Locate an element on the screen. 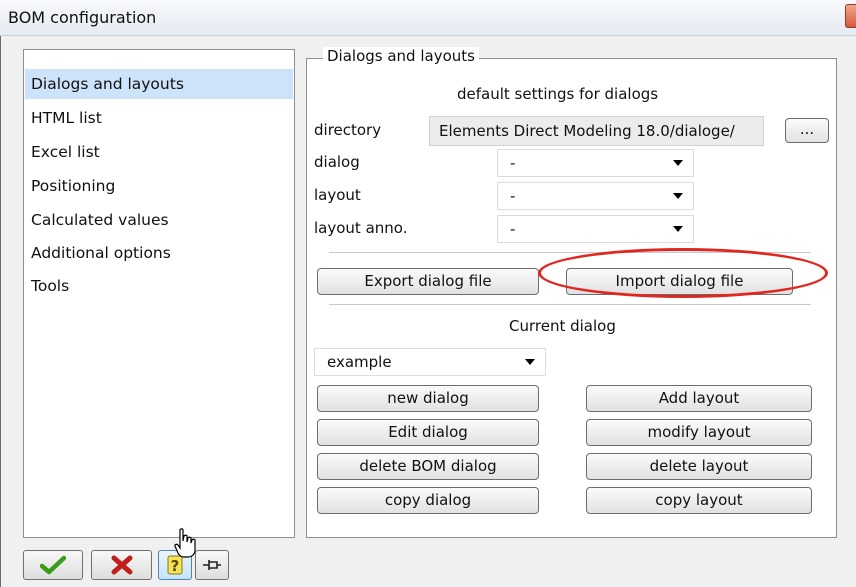 This screenshot has width=856, height=587. window-title: BOM configuration is located at coordinates (82, 17).